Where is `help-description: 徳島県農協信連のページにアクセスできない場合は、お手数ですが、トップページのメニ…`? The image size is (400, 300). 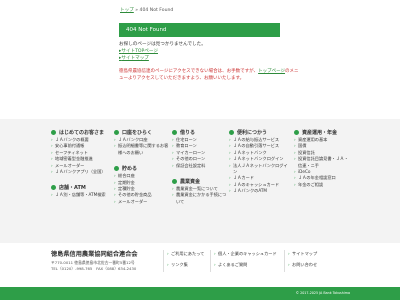
help-description: 徳島県農協信連のページにアクセスできない場合は、お手数ですが、トップページのメニ… is located at coordinates (210, 75).